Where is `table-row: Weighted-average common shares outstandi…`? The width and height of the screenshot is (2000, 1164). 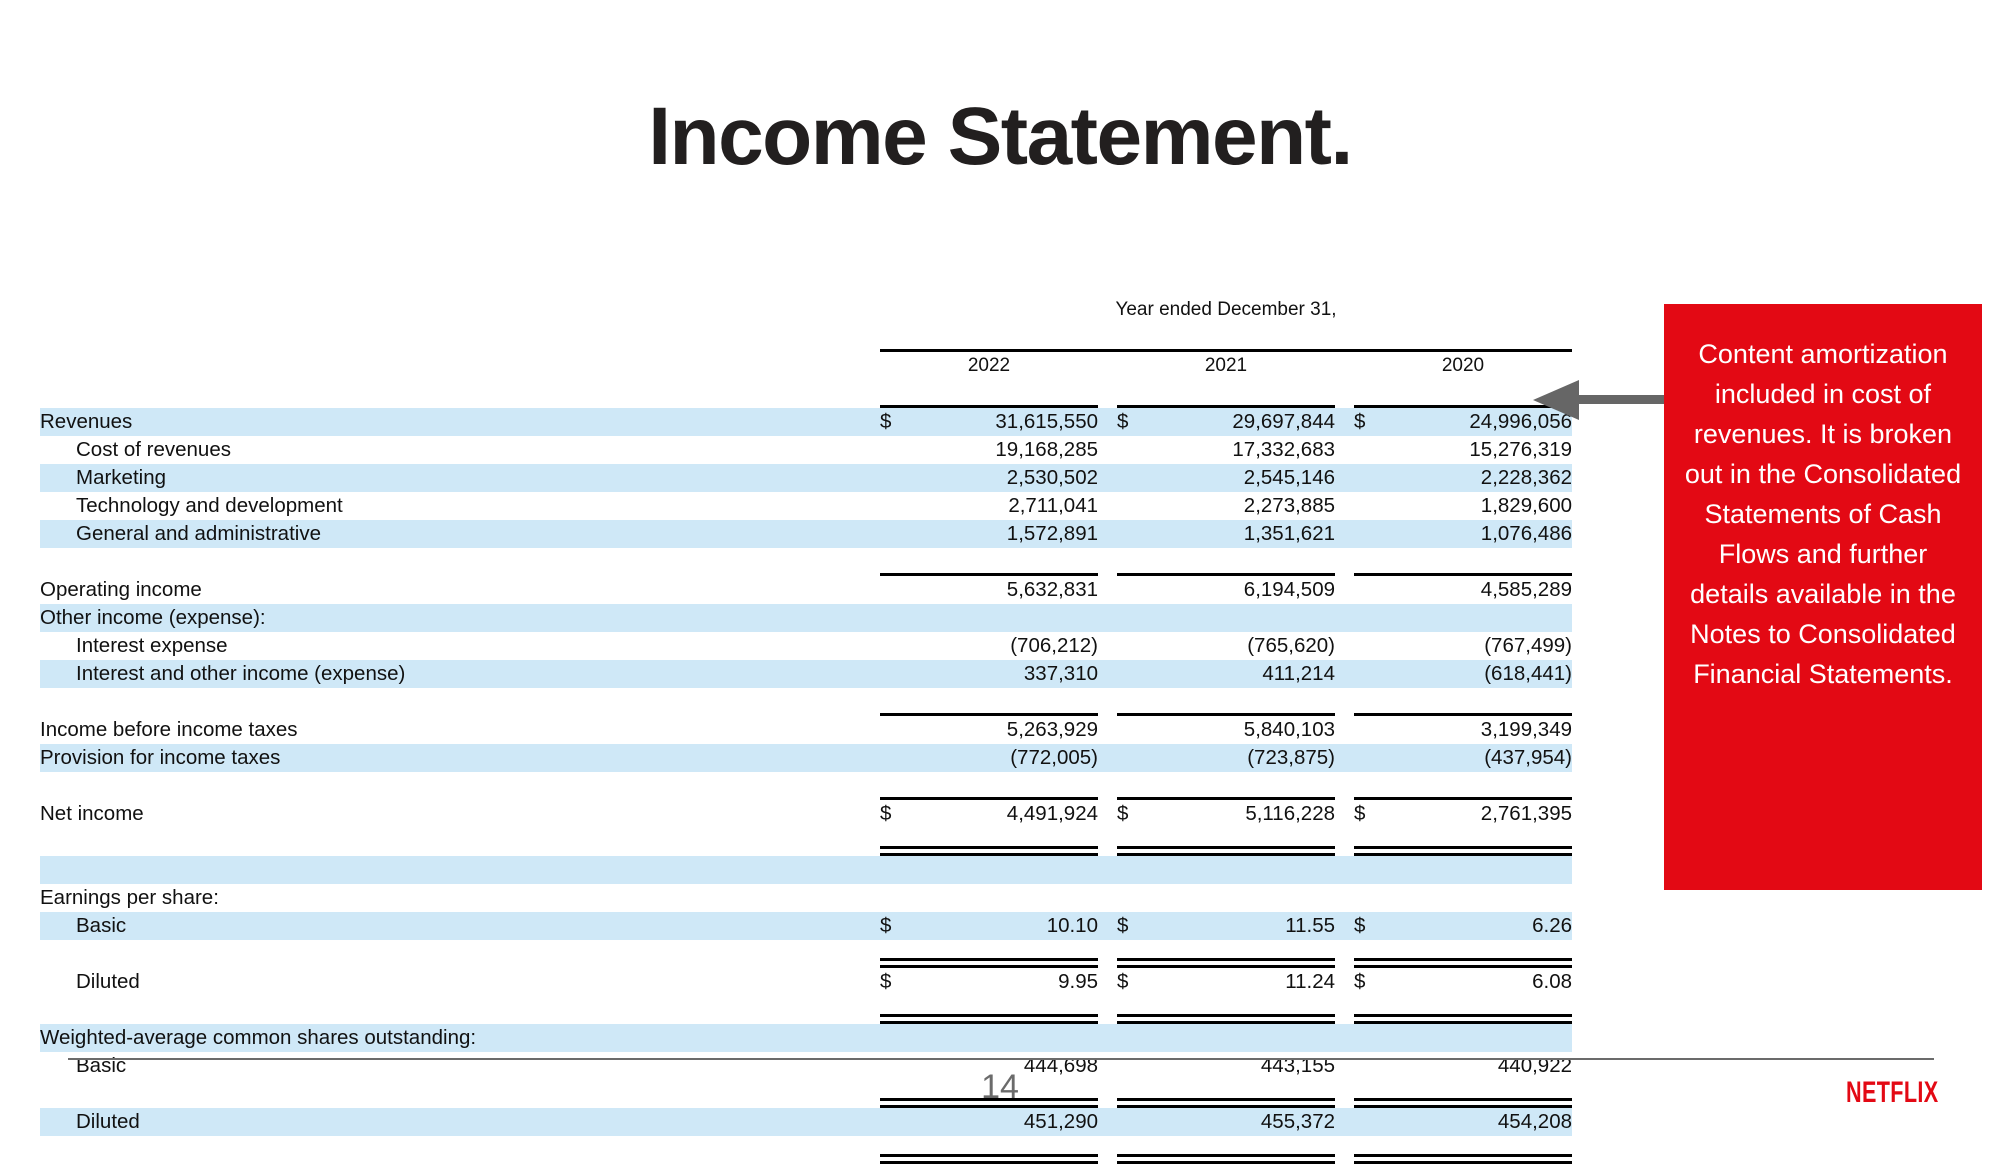 table-row: Weighted-average common shares outstandi… is located at coordinates (806, 1038).